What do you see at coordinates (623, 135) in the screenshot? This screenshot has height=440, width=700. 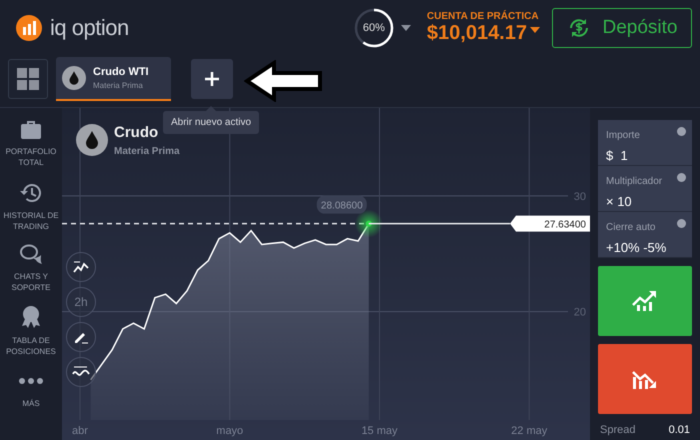 I see `field-label: Importe` at bounding box center [623, 135].